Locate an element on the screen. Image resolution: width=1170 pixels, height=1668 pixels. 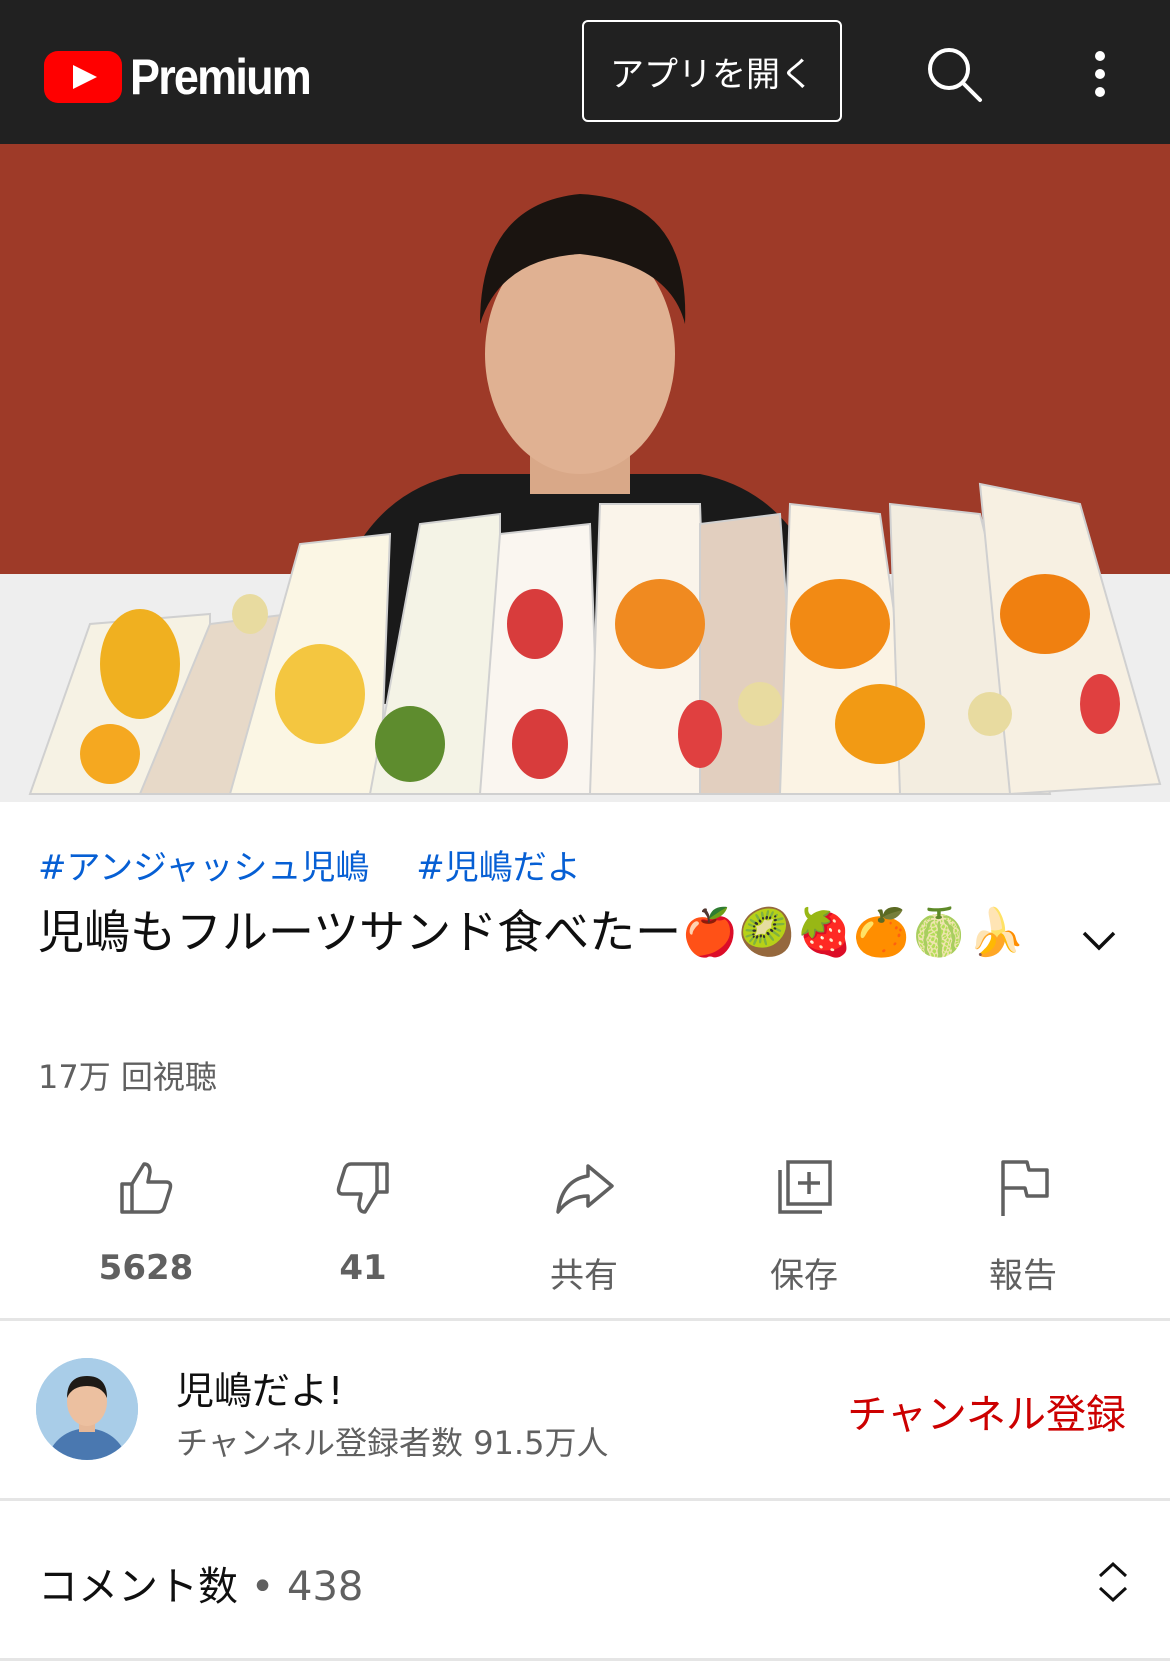
youtube-premium-logo: Premium is located at coordinates (187, 77).